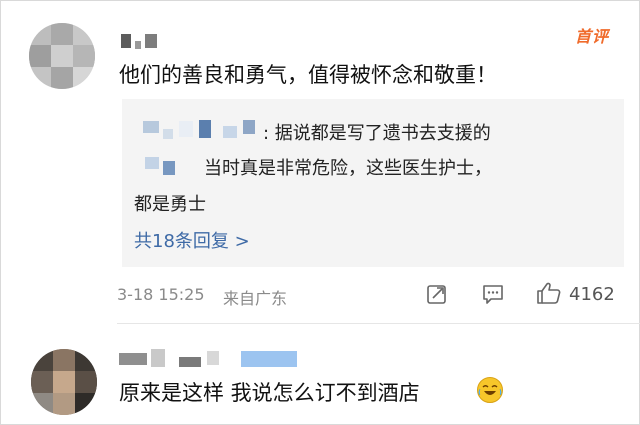 This screenshot has width=640, height=425. What do you see at coordinates (348, 168) in the screenshot?
I see `reply-text: 当时真是非常危险，这些医生护士，` at bounding box center [348, 168].